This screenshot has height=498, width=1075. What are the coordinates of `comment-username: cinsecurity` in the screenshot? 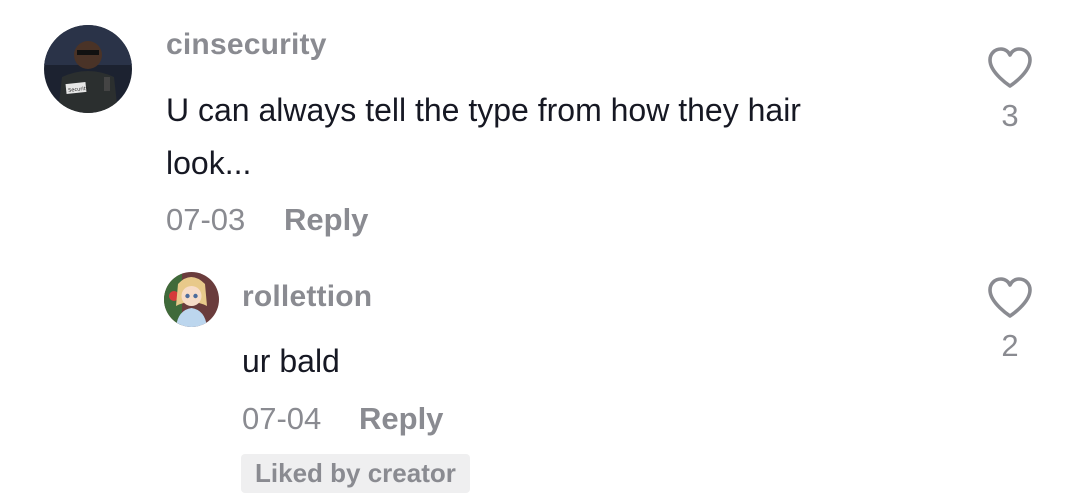 It's located at (246, 45).